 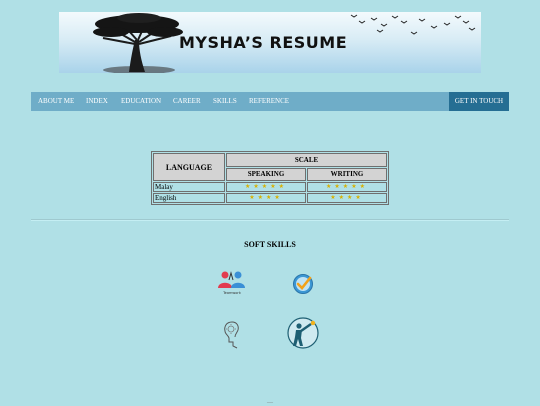 I want to click on table-row: Malay ★★★★★ ★★★★★, so click(x=270, y=187).